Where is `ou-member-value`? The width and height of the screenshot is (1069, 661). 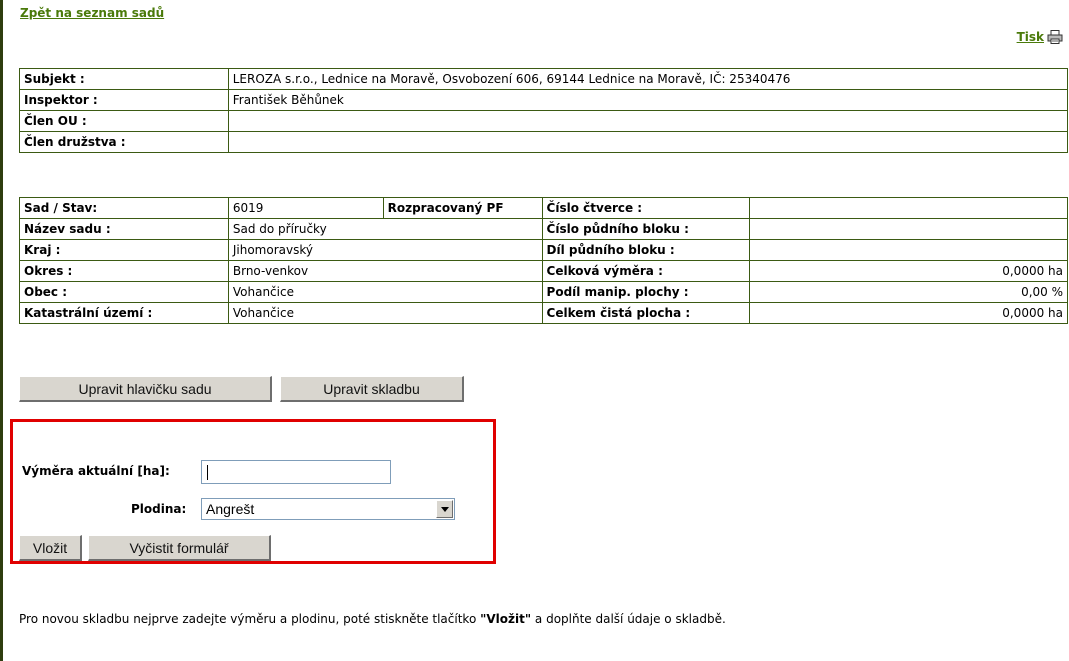
ou-member-value is located at coordinates (648, 121).